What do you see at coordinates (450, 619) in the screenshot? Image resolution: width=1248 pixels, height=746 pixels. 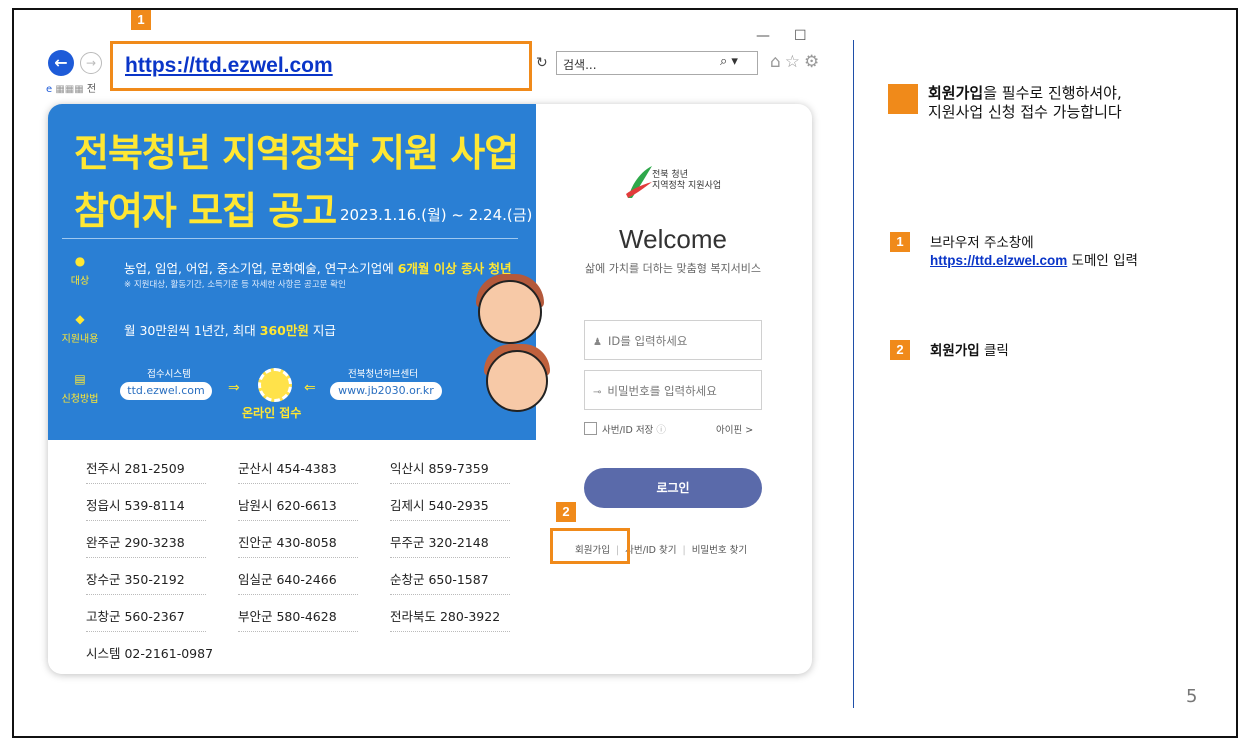 I see `contact-item: 전라북도 280-3922` at bounding box center [450, 619].